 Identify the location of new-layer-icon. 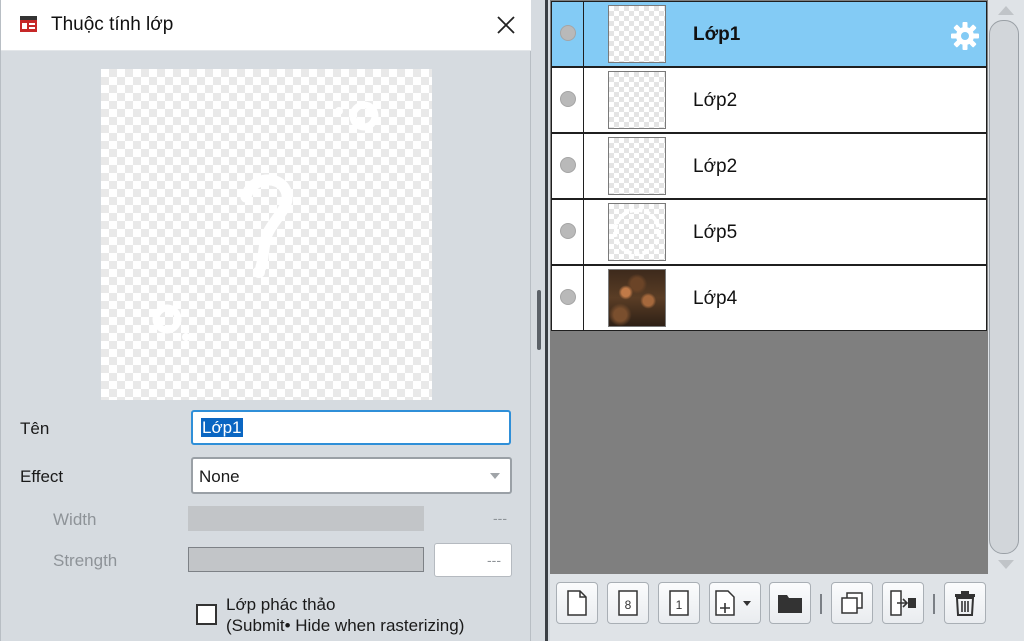
(577, 603).